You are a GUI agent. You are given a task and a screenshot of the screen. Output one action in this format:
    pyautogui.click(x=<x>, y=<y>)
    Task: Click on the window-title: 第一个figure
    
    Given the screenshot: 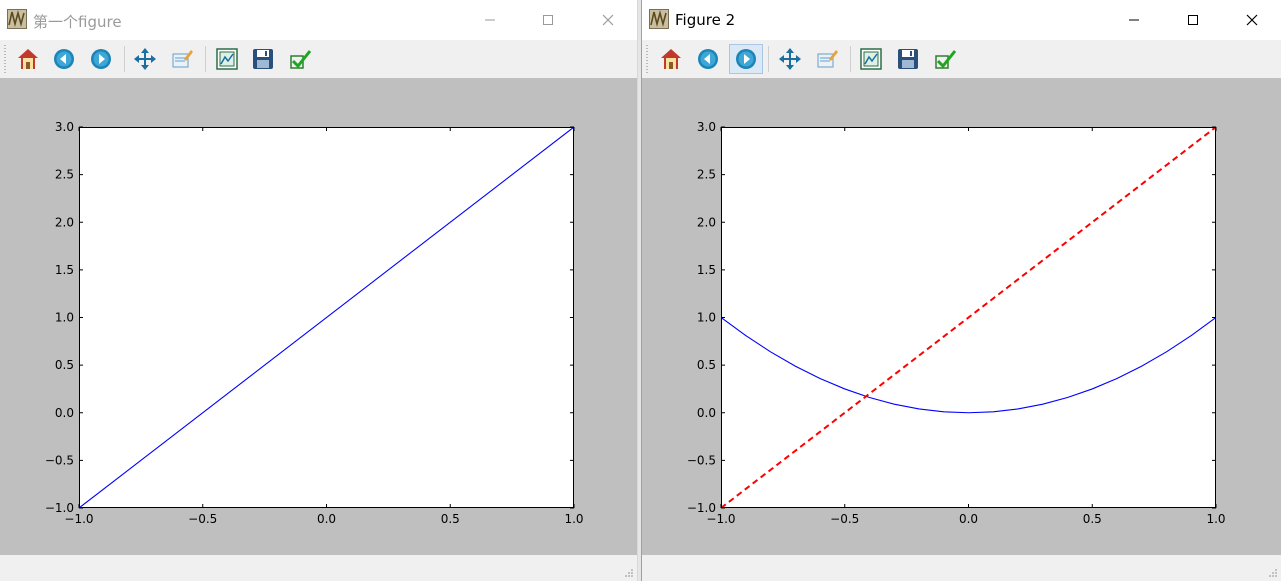 What is the action you would take?
    pyautogui.click(x=77, y=22)
    